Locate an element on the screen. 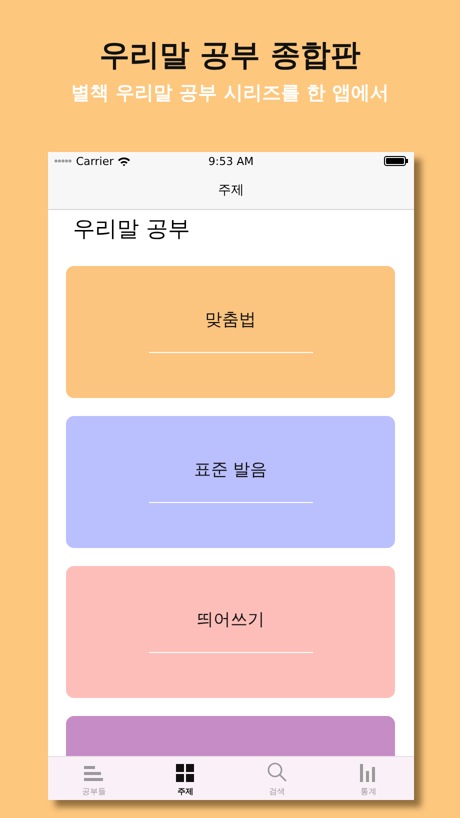 The height and width of the screenshot is (818, 460). nav-title: 주제 is located at coordinates (231, 190).